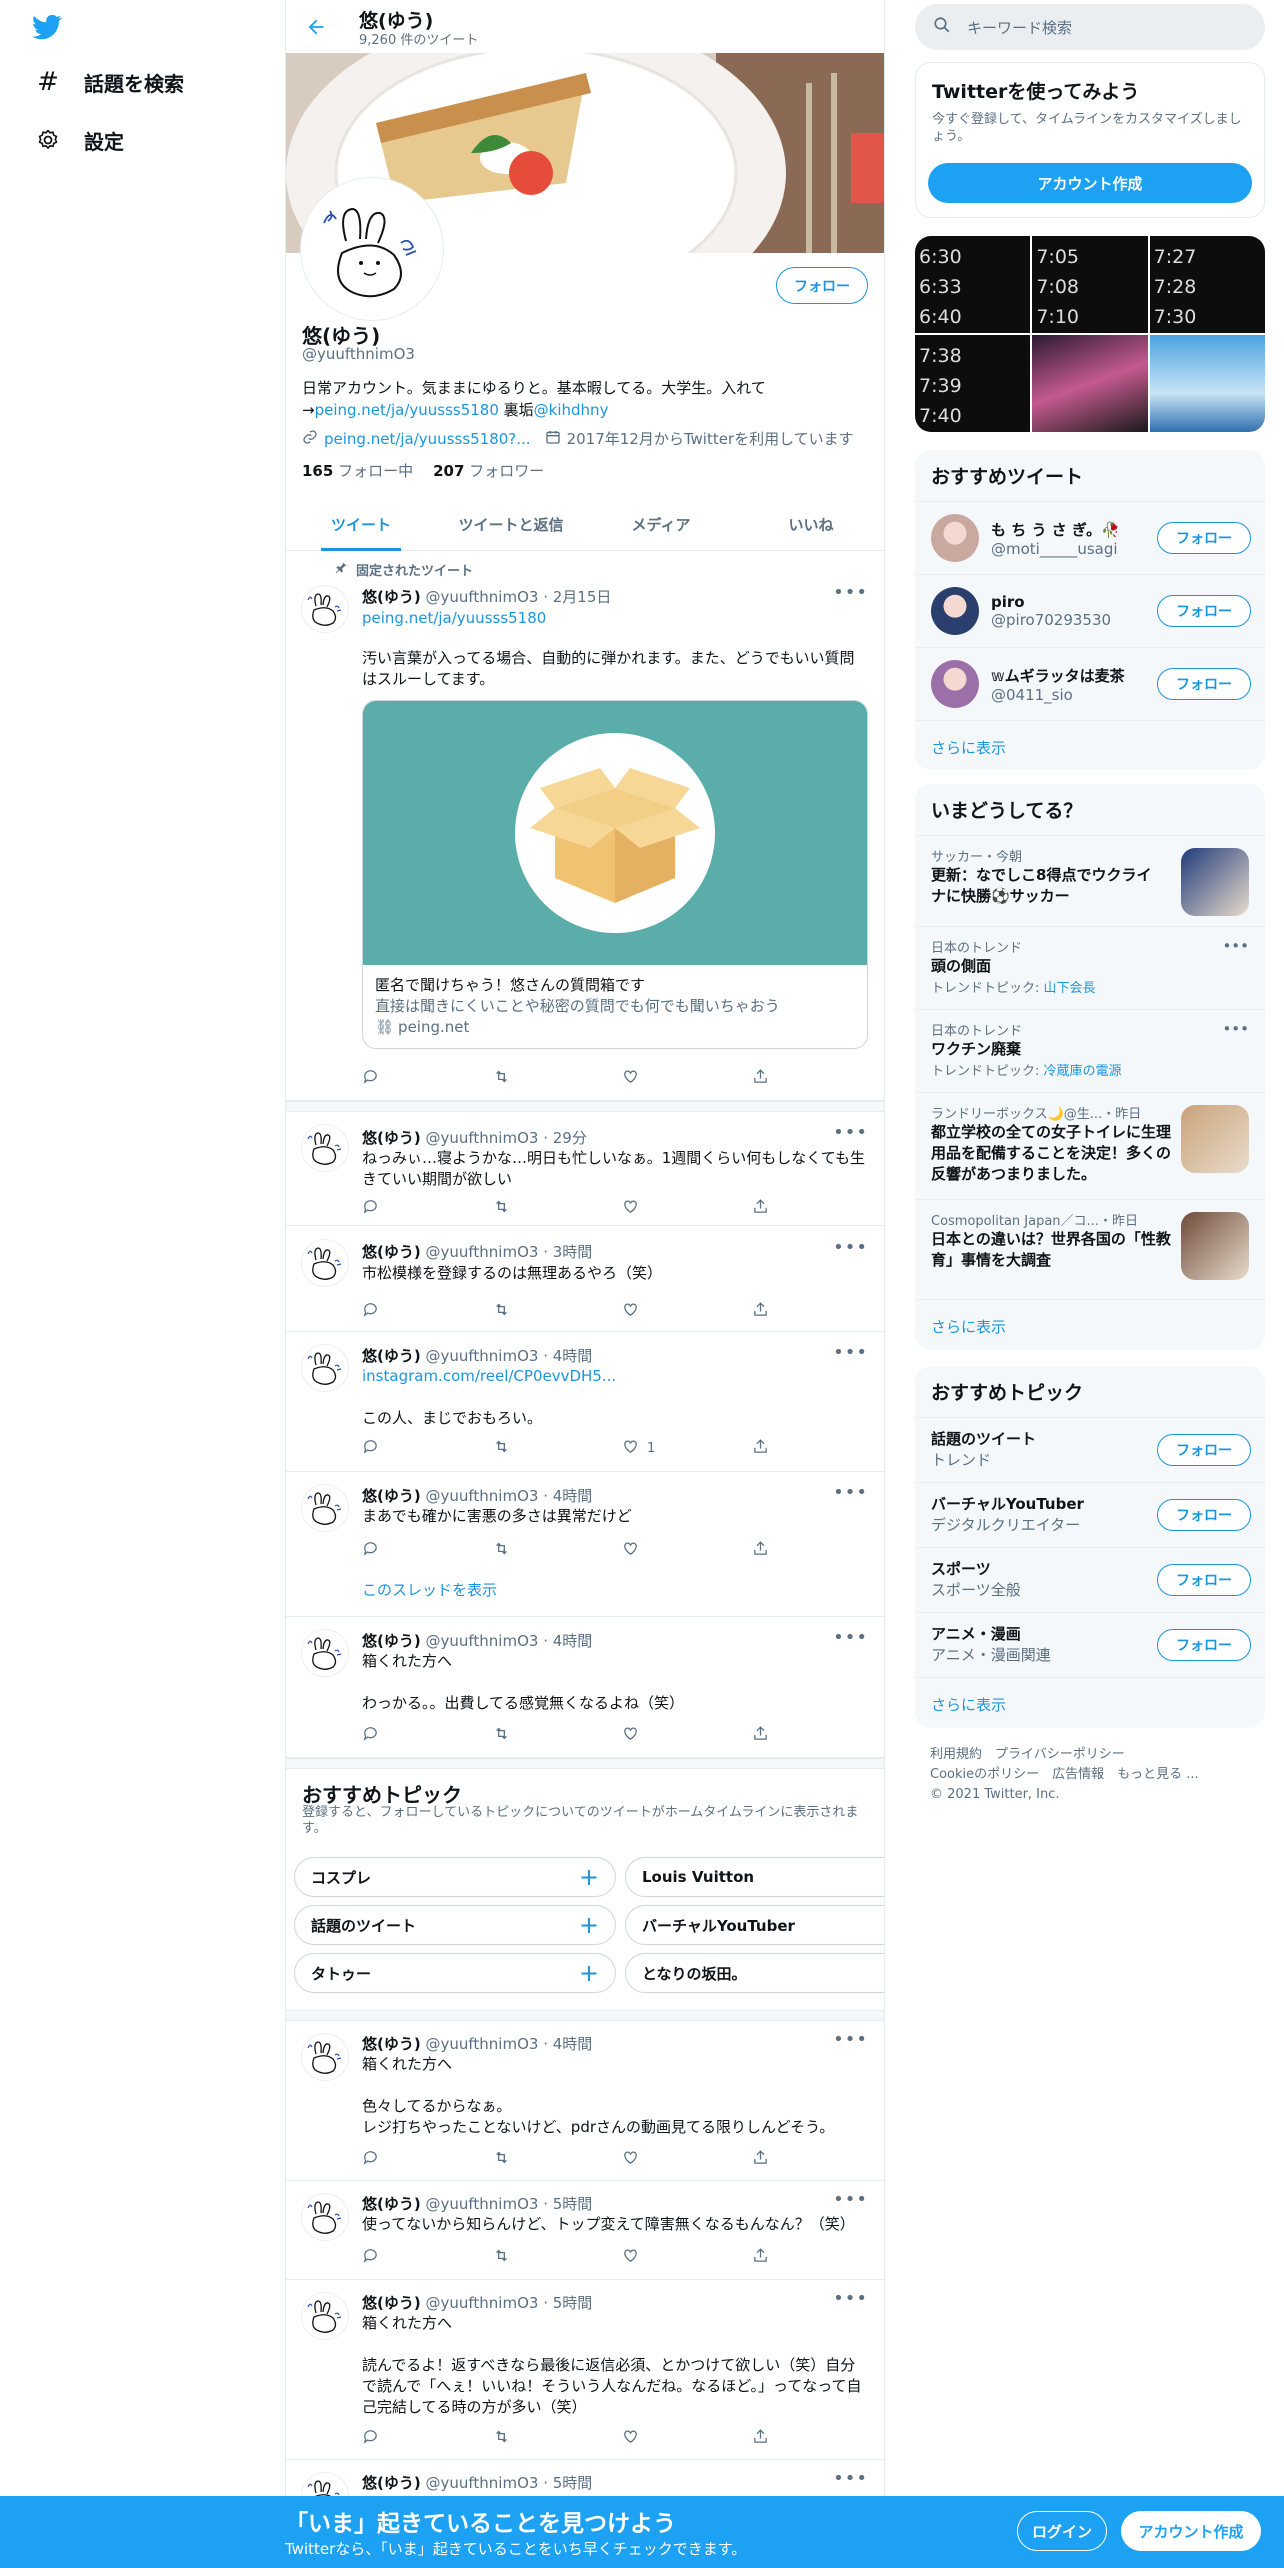 Image resolution: width=1284 pixels, height=2568 pixels. I want to click on topic-row: スポーツ スポーツ全般 フォロー, so click(1090, 1579).